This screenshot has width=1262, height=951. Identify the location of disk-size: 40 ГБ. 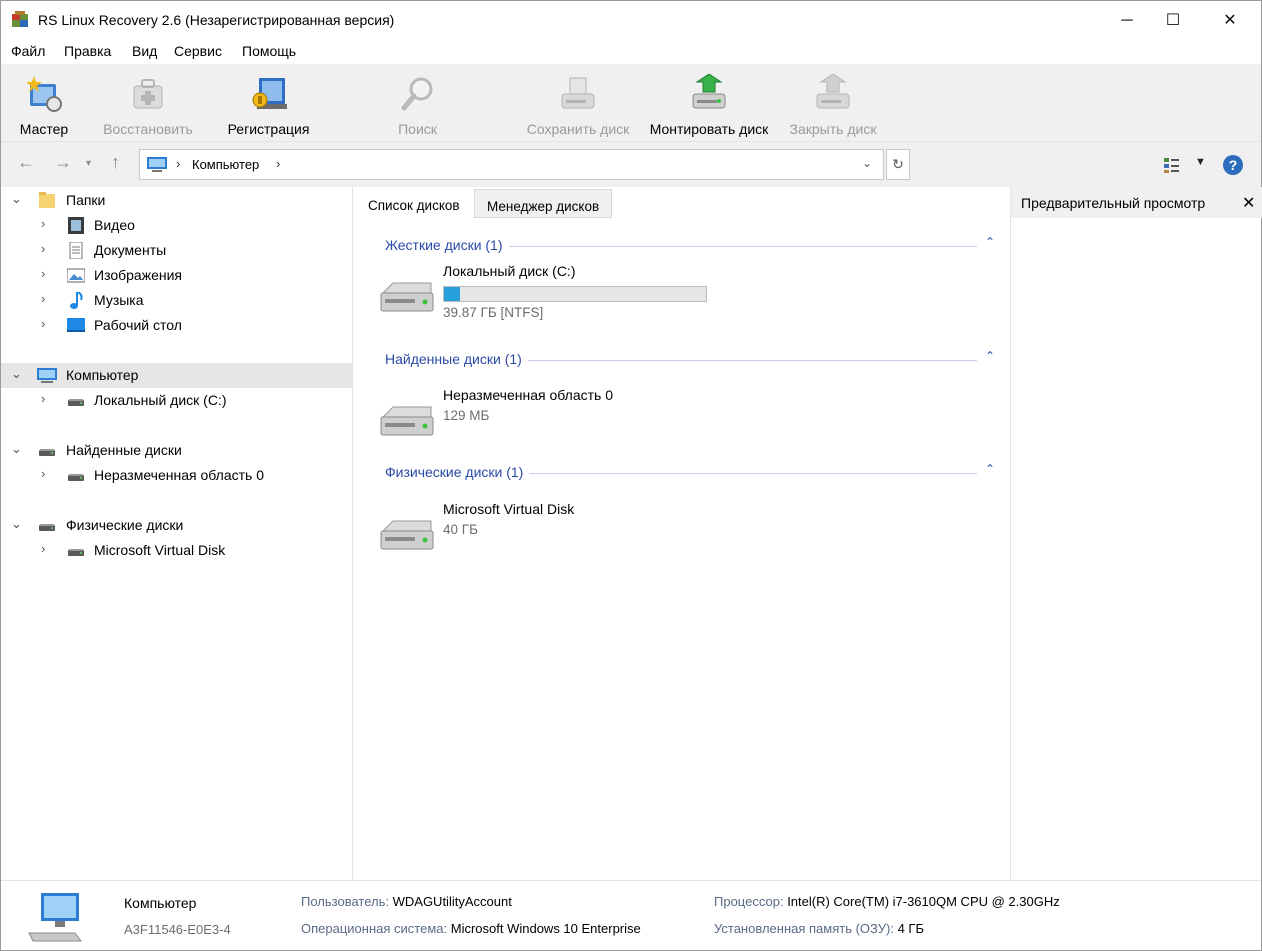
(460, 529).